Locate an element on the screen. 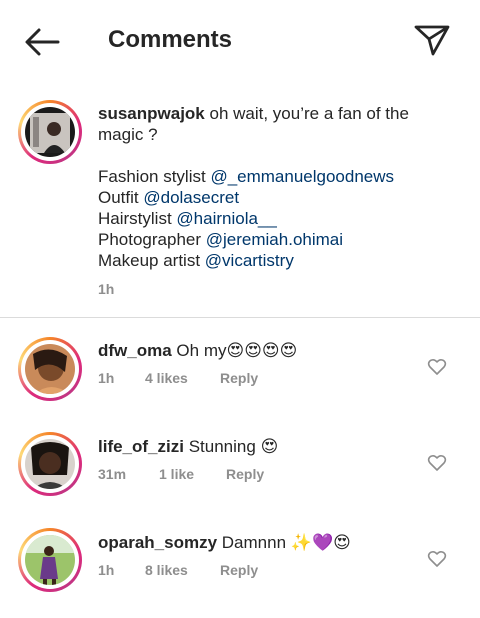 Image resolution: width=480 pixels, height=618 pixels. comment-timestamp: 31m is located at coordinates (112, 474).